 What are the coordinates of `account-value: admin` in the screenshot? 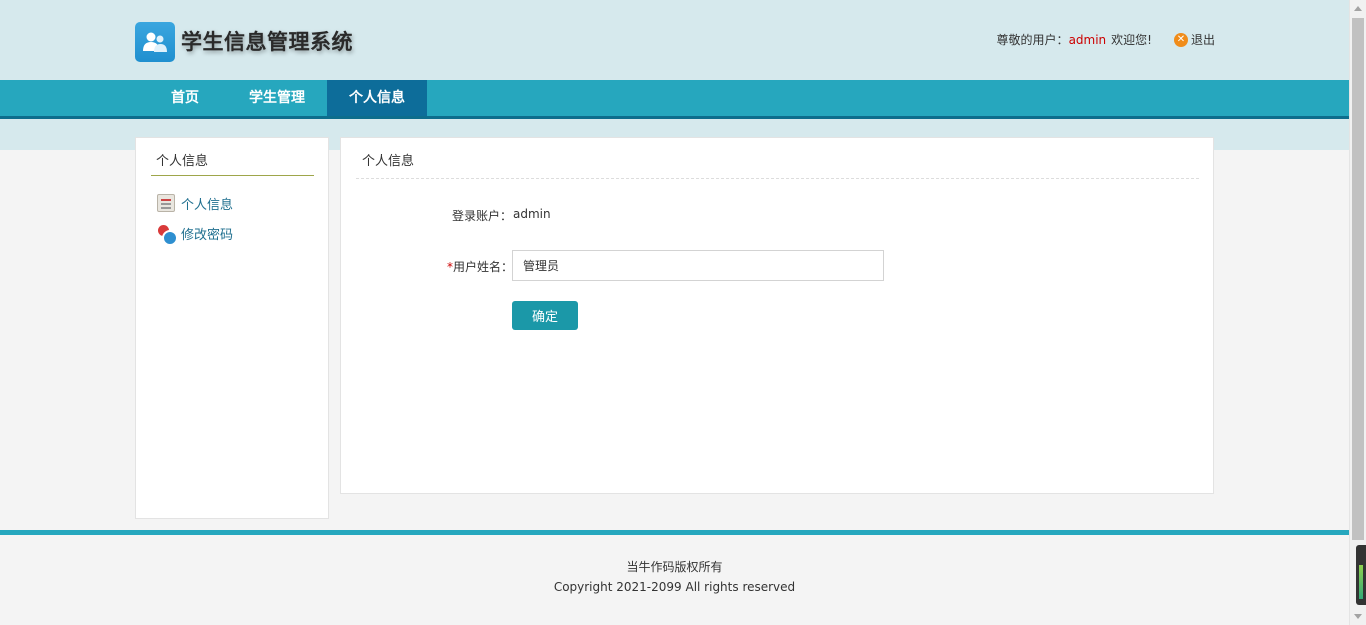 It's located at (532, 214).